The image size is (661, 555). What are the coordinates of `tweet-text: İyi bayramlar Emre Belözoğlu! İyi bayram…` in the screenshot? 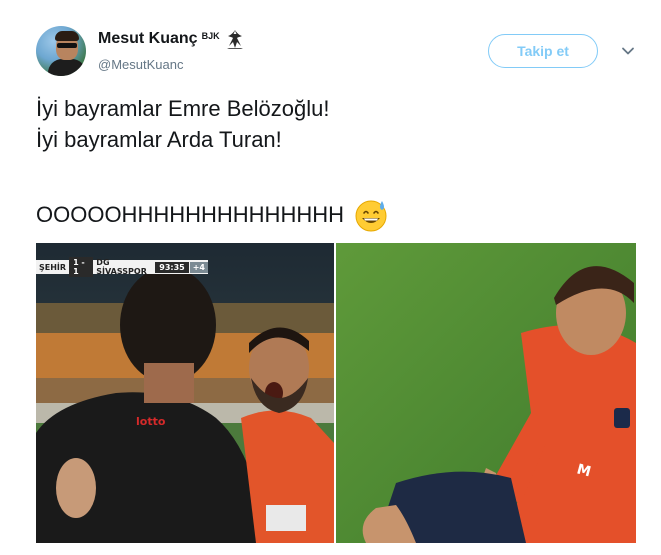 It's located at (336, 124).